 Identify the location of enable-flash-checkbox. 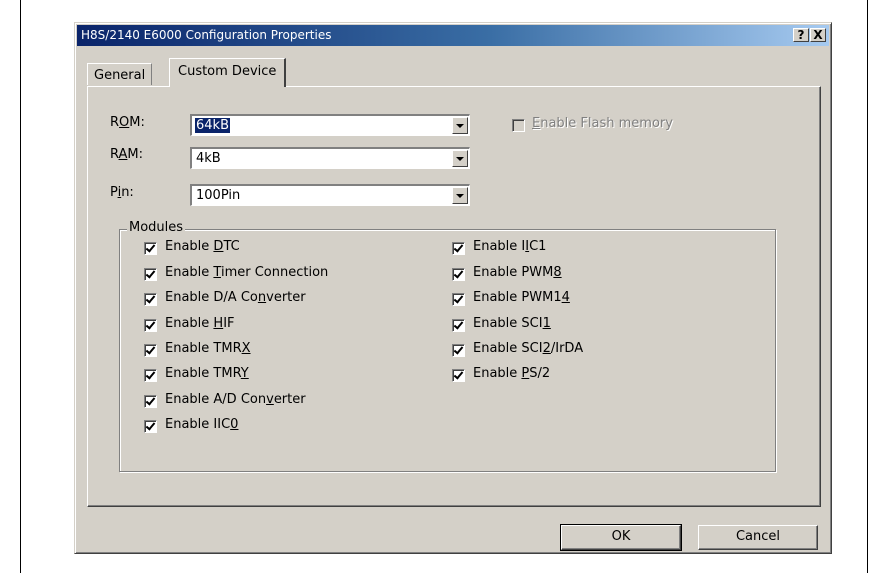
(518, 125).